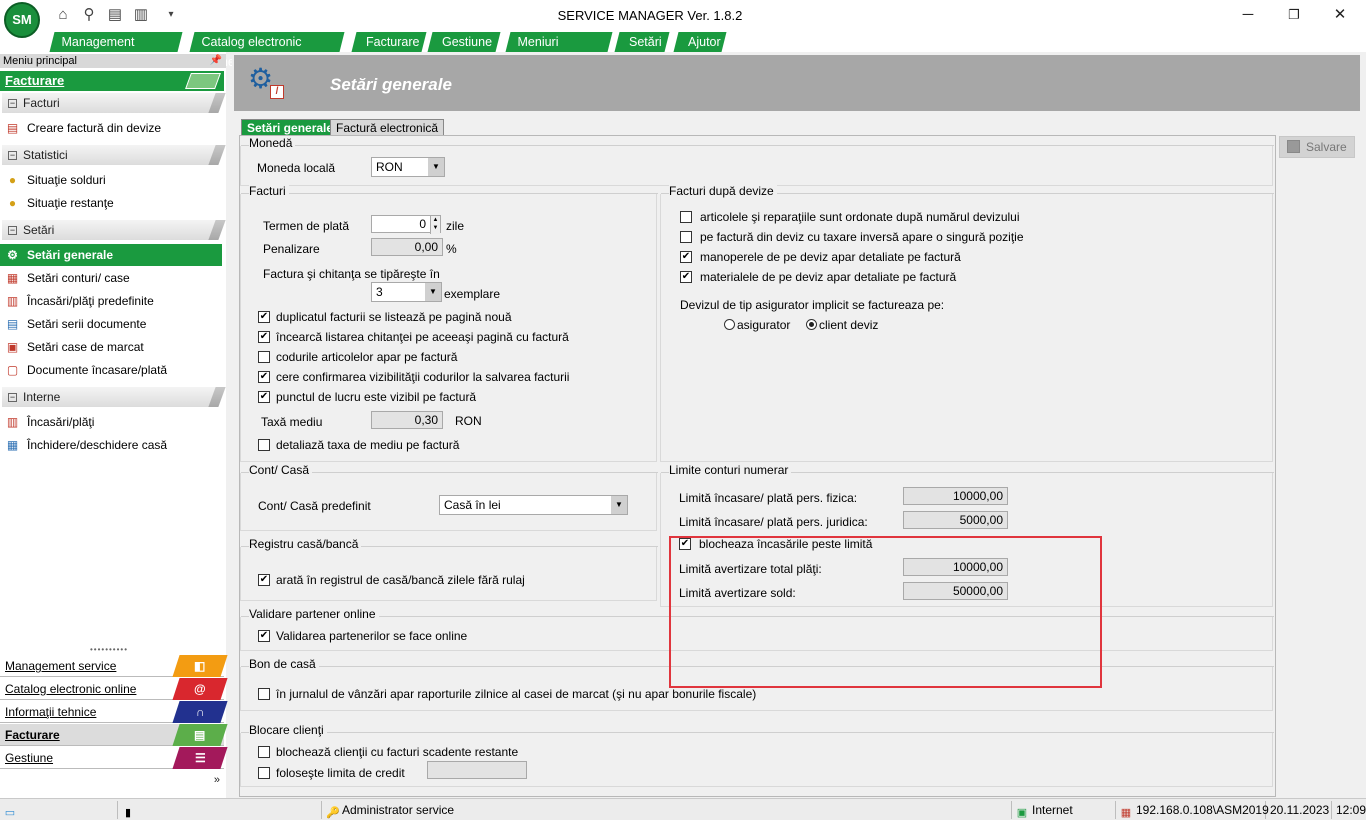  What do you see at coordinates (264, 377) in the screenshot?
I see `checkbox-confirmare-vizibilitate: ✔` at bounding box center [264, 377].